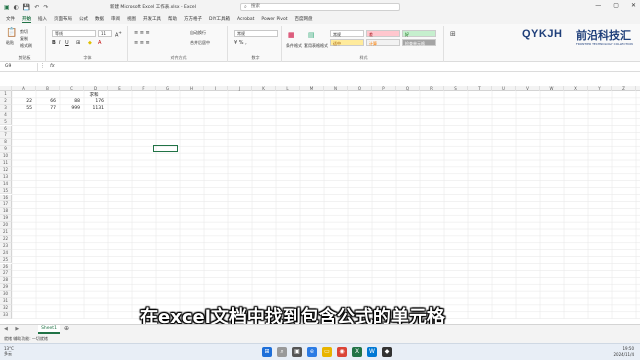 Image resolution: width=640 pixels, height=360 pixels. I want to click on task-view-icon: ▣, so click(297, 352).